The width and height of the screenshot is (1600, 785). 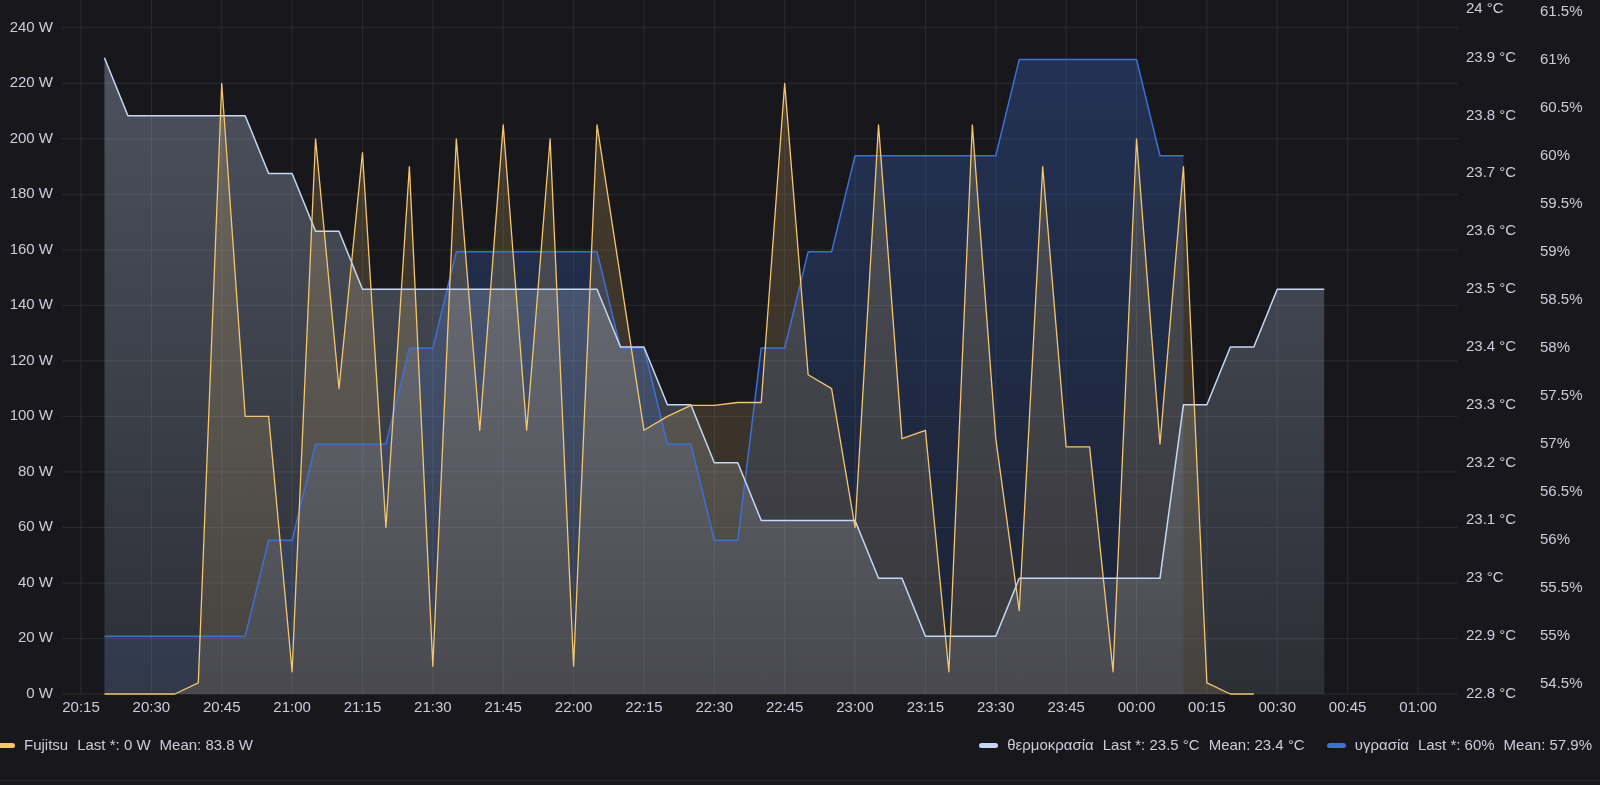 I want to click on axis-tick-label: 60%, so click(x=1555, y=154).